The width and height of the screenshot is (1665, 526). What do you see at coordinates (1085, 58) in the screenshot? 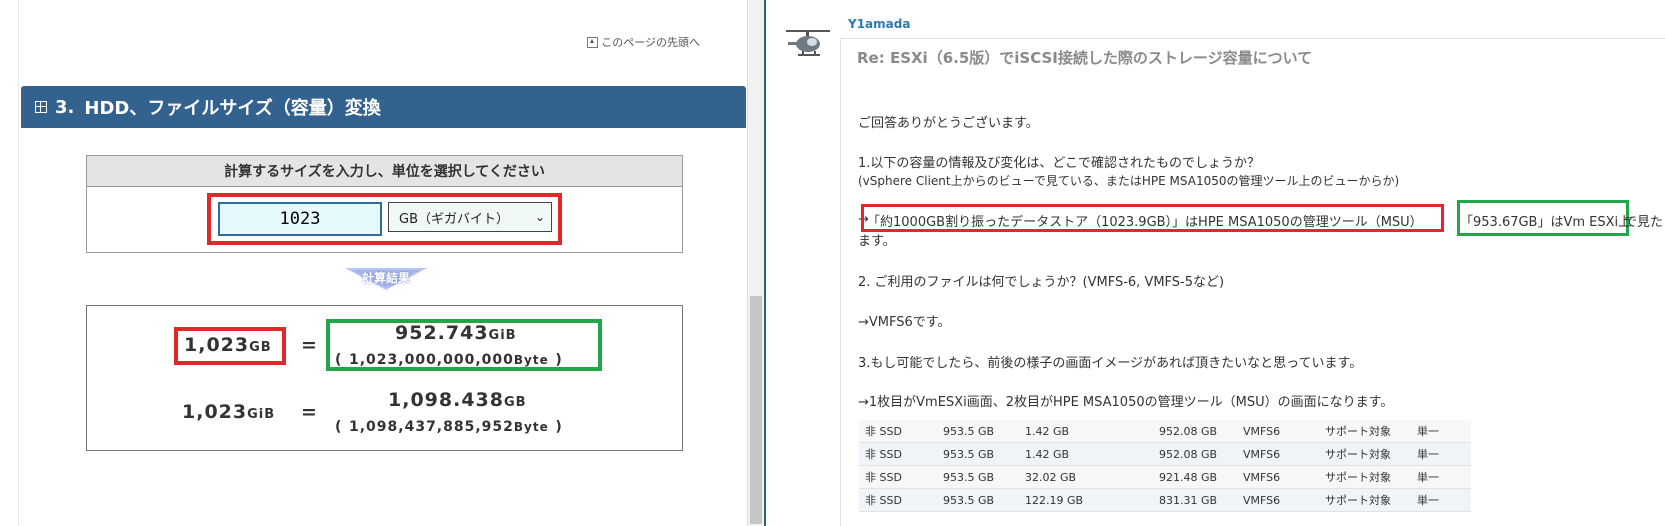
I see `post-title: Re: ESXi（6.5版）でiSCSI接続した際のストレージ容量について` at bounding box center [1085, 58].